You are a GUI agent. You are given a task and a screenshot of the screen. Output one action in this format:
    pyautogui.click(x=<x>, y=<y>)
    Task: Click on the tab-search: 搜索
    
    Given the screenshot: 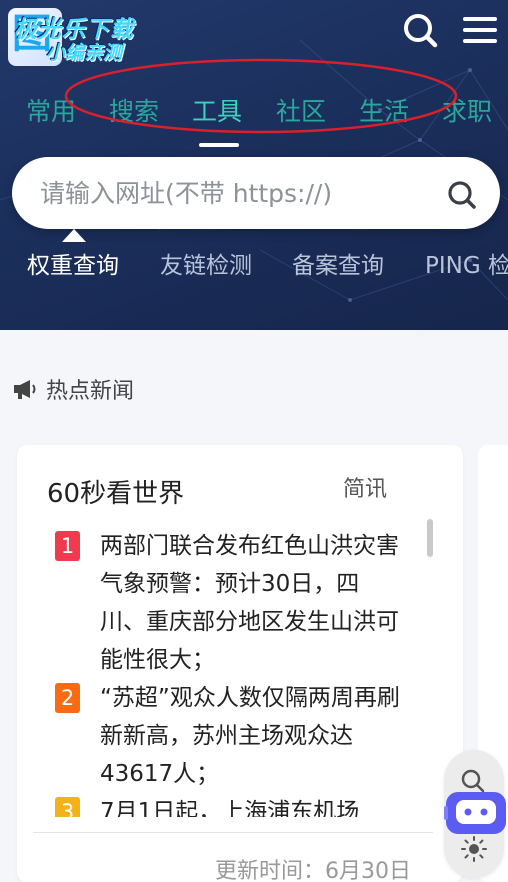 What is the action you would take?
    pyautogui.click(x=134, y=110)
    